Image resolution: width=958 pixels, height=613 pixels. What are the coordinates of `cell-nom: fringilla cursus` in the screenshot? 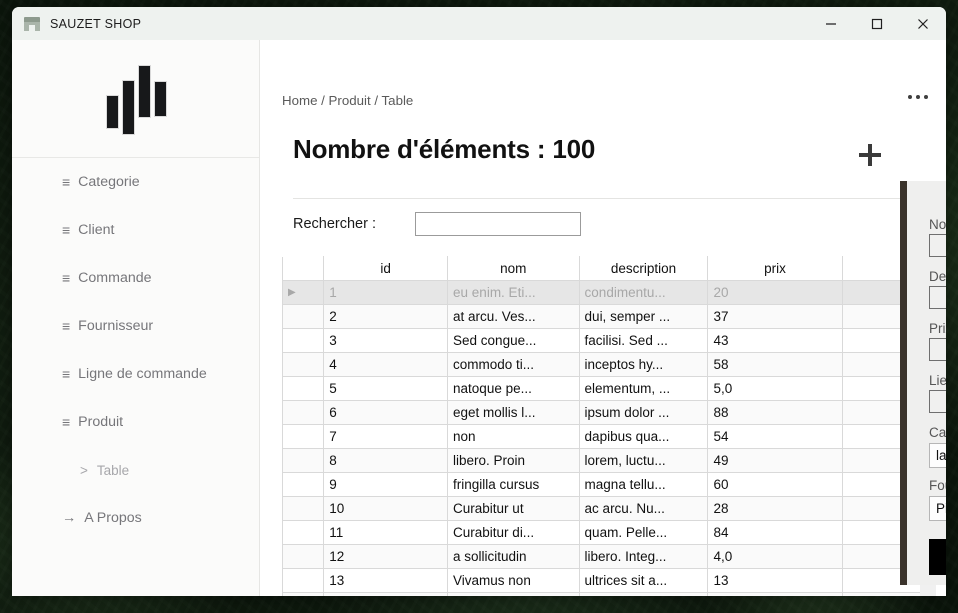 It's located at (513, 484).